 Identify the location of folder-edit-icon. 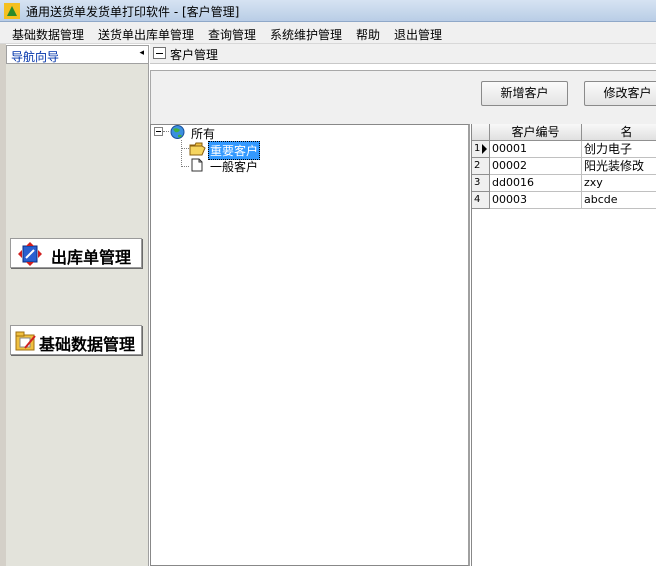
(25, 341).